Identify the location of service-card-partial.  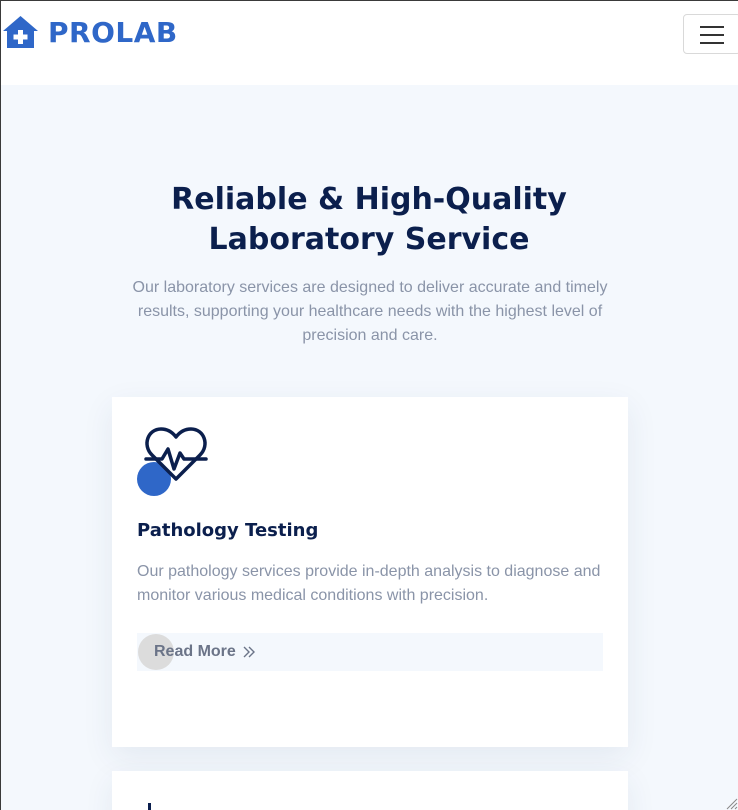
(370, 790).